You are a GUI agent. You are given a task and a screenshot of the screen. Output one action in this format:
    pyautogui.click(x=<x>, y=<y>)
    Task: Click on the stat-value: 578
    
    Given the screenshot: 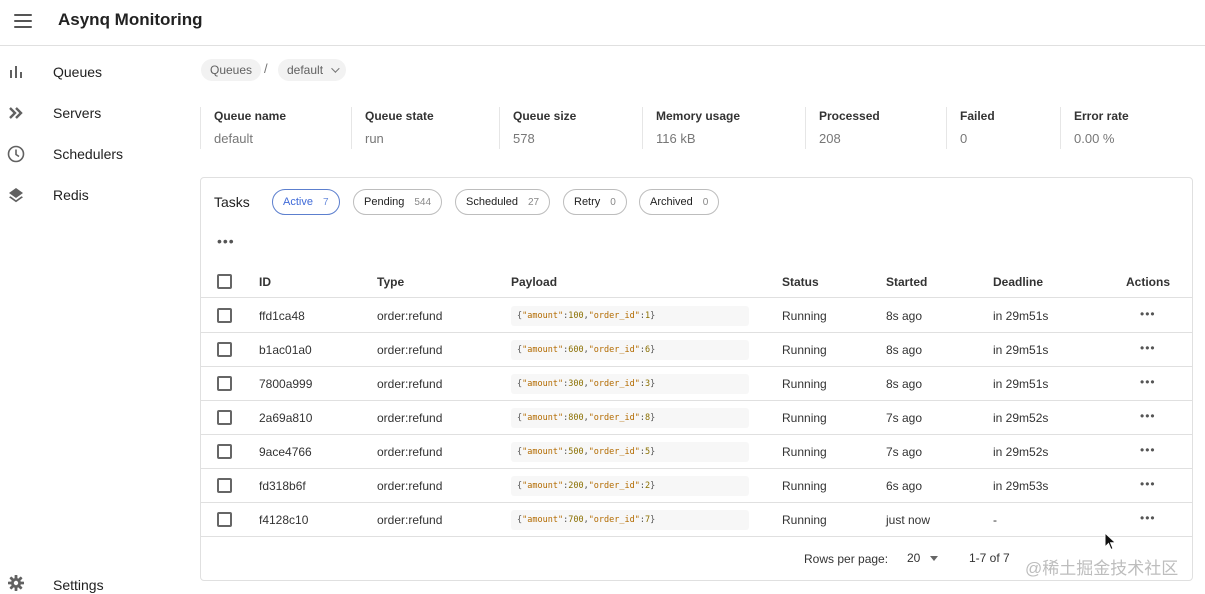 What is the action you would take?
    pyautogui.click(x=524, y=138)
    